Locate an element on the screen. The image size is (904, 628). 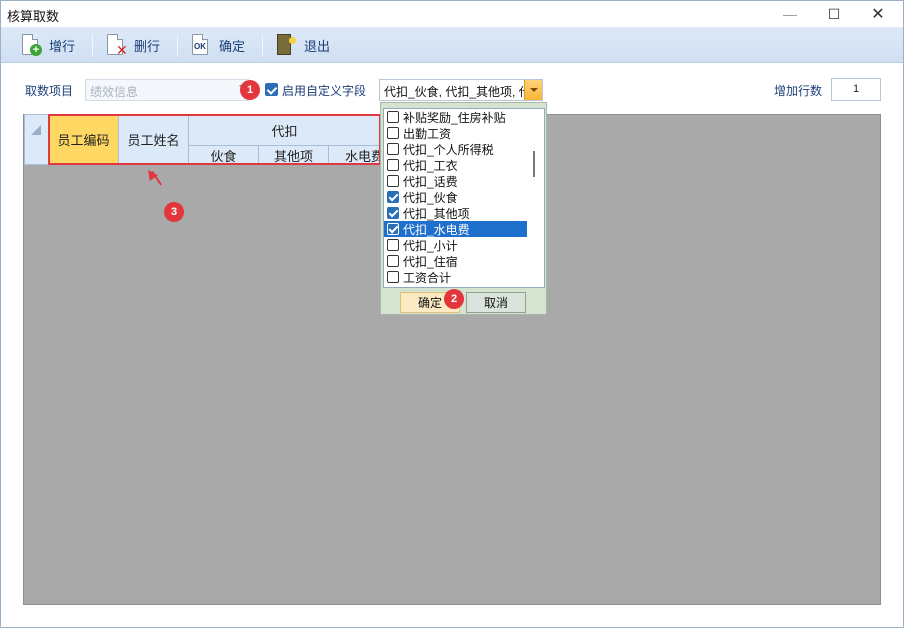
add-rows-label: 增加行数 is located at coordinates (798, 91).